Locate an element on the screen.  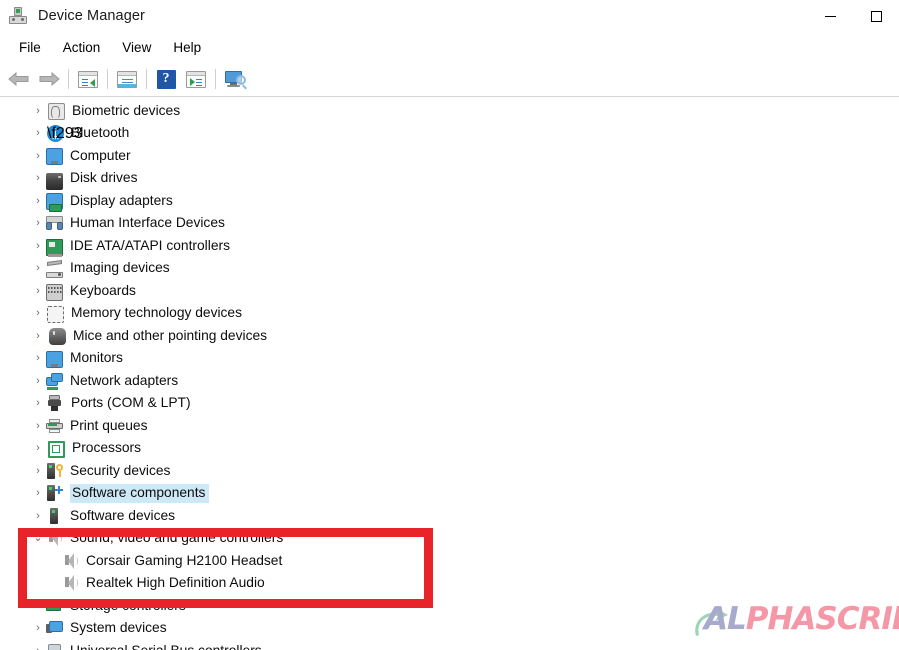
maximize-button is located at coordinates (876, 16).